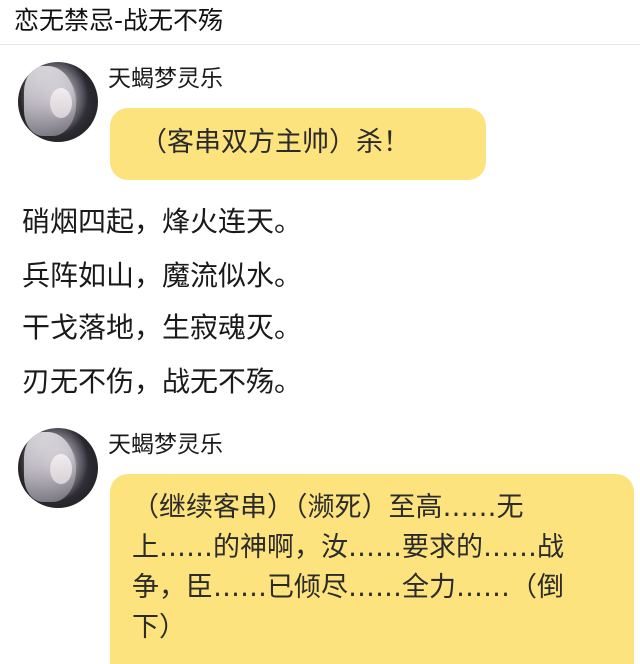  What do you see at coordinates (159, 627) in the screenshot?
I see `message-text-line: 下）` at bounding box center [159, 627].